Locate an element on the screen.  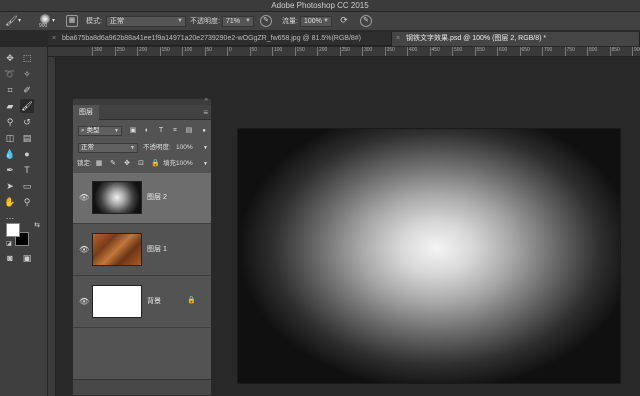
crop-tool-icon: ⌗ is located at coordinates (10, 90).